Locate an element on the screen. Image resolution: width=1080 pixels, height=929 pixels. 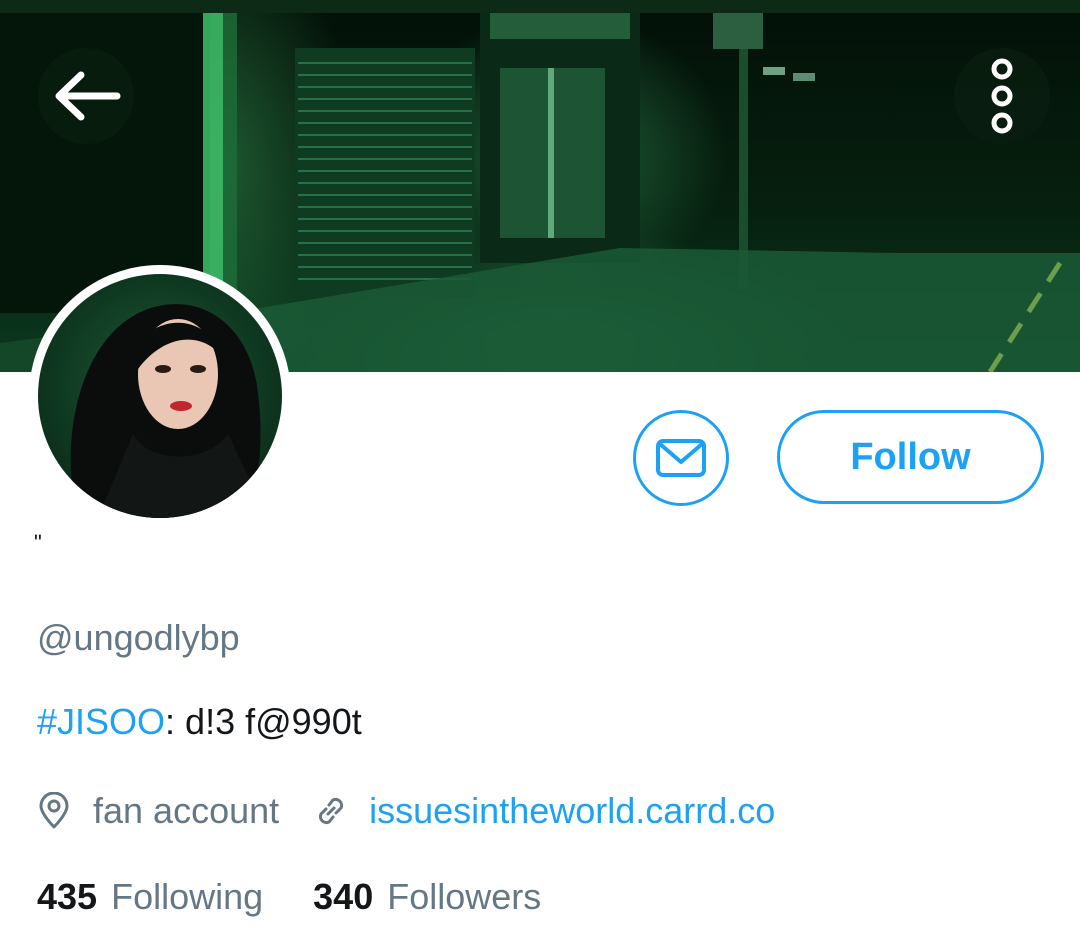
profile-meta: fan account issuesintheworld.carrd.co is located at coordinates (406, 811).